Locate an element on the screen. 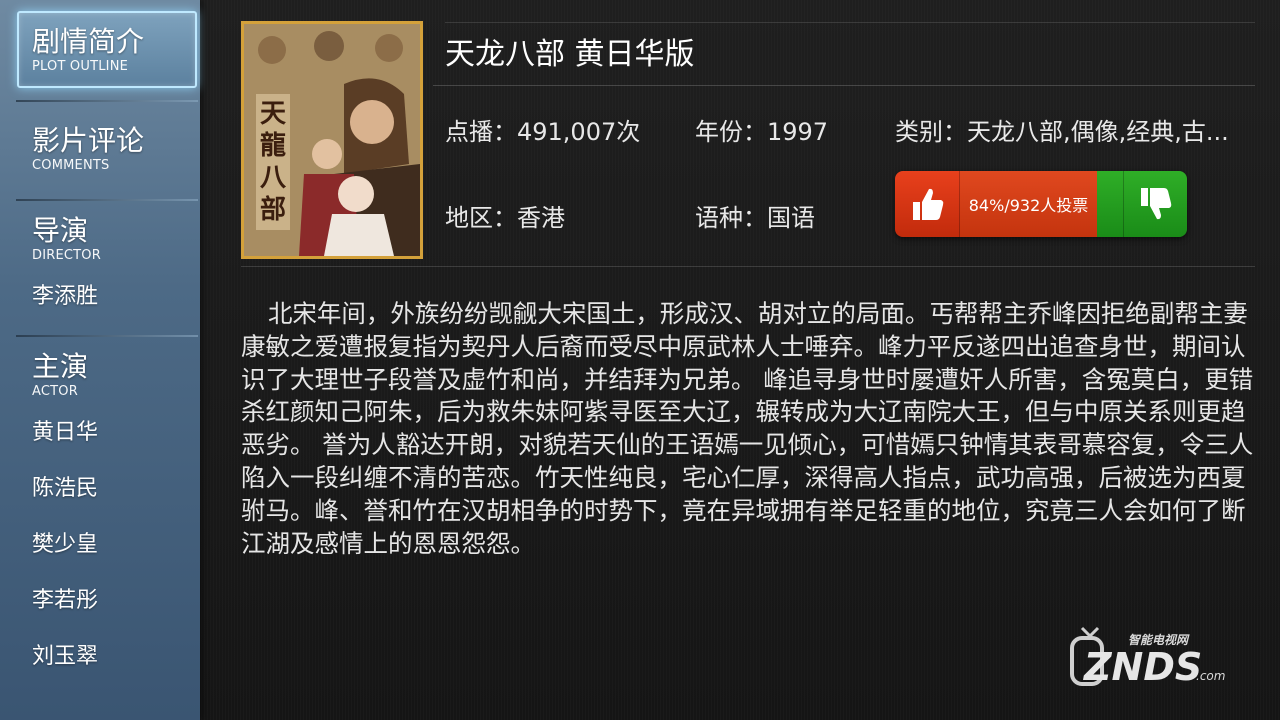 The height and width of the screenshot is (720, 1280). release-year: 年份：1997 is located at coordinates (762, 132).